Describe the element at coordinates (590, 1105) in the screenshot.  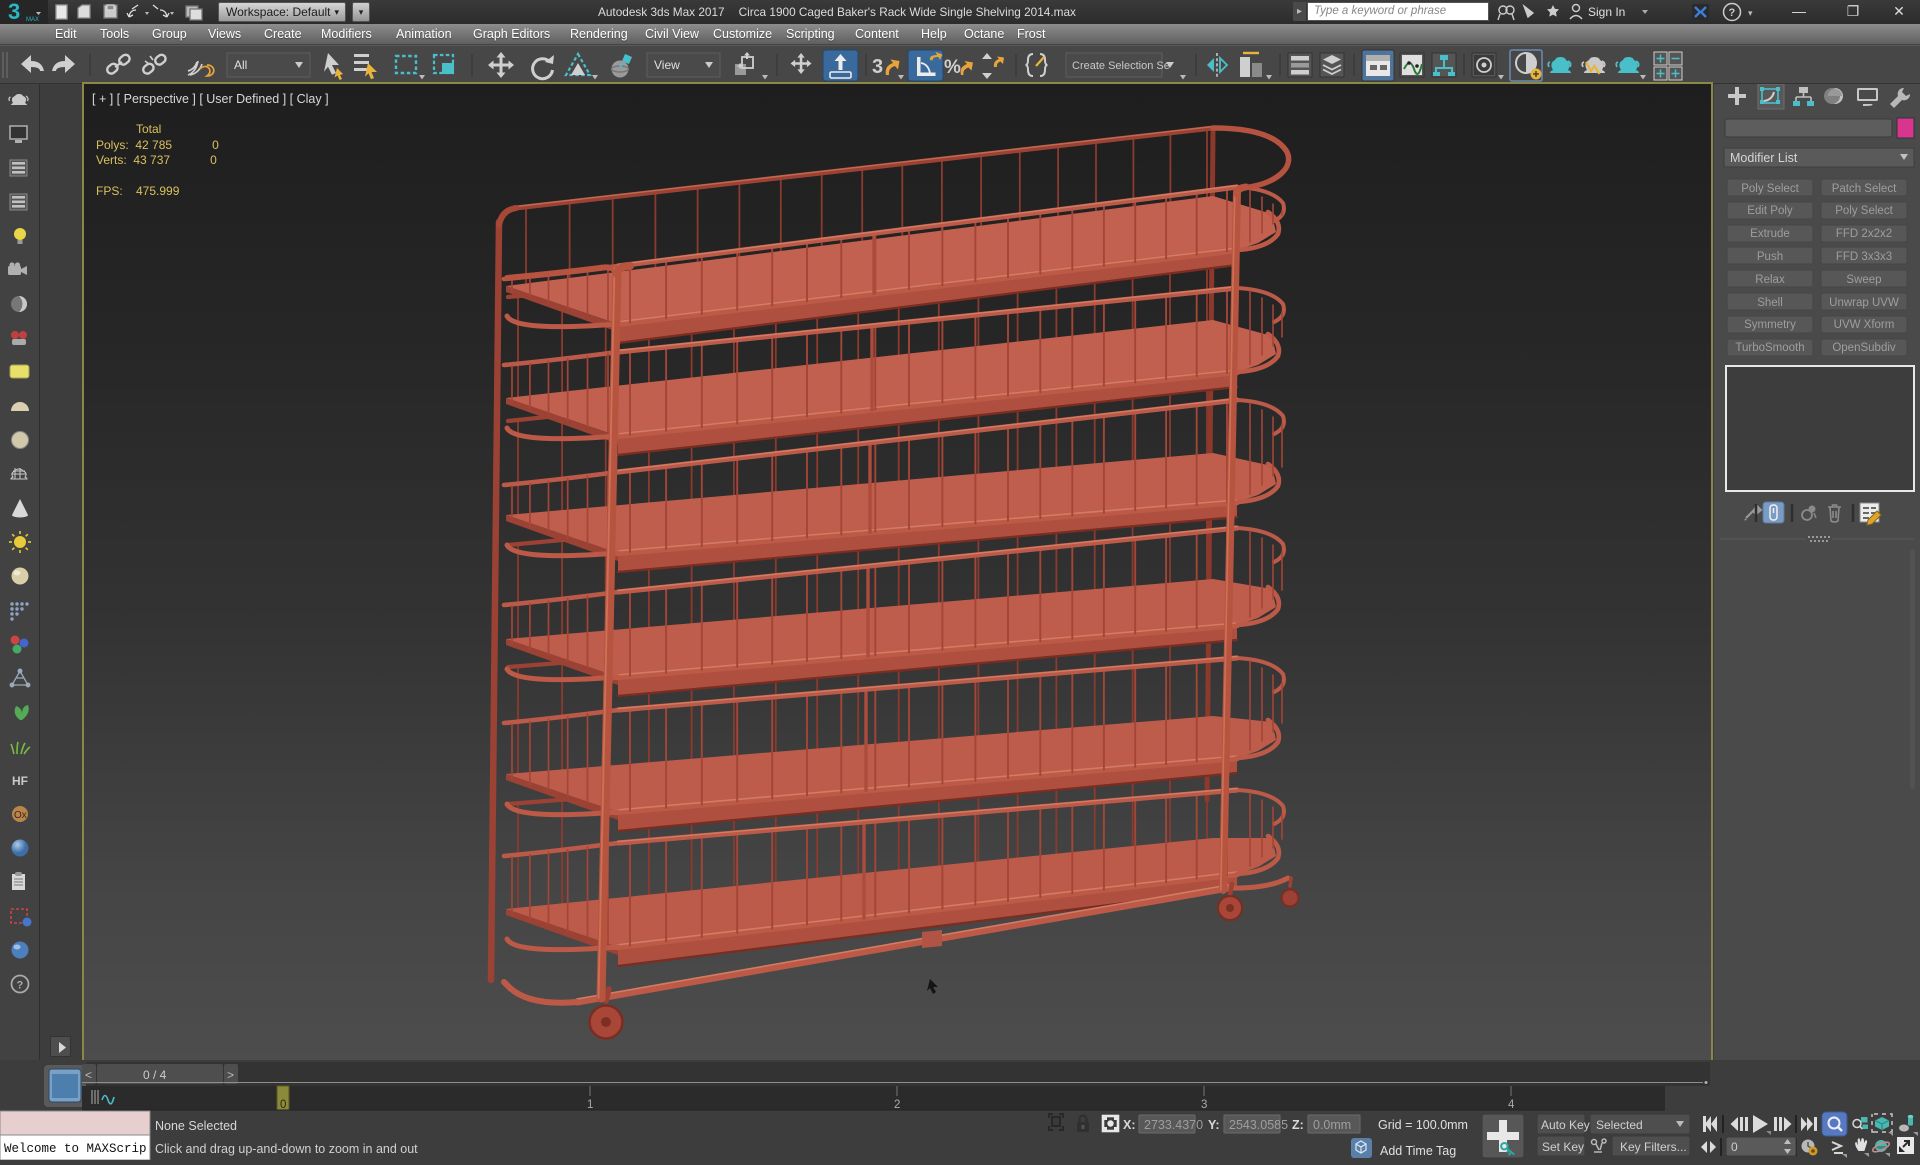
I see `svg-text: 1` at that location.